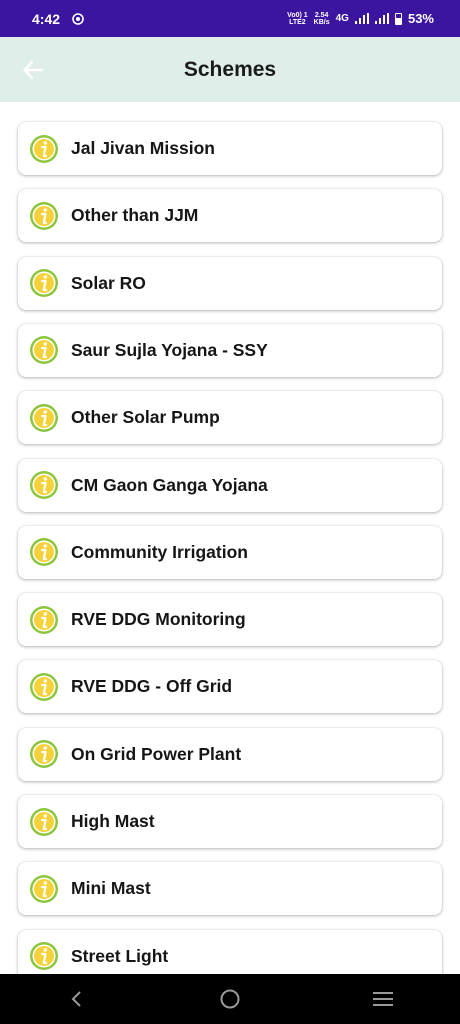  I want to click on page-title: Schemes, so click(230, 69).